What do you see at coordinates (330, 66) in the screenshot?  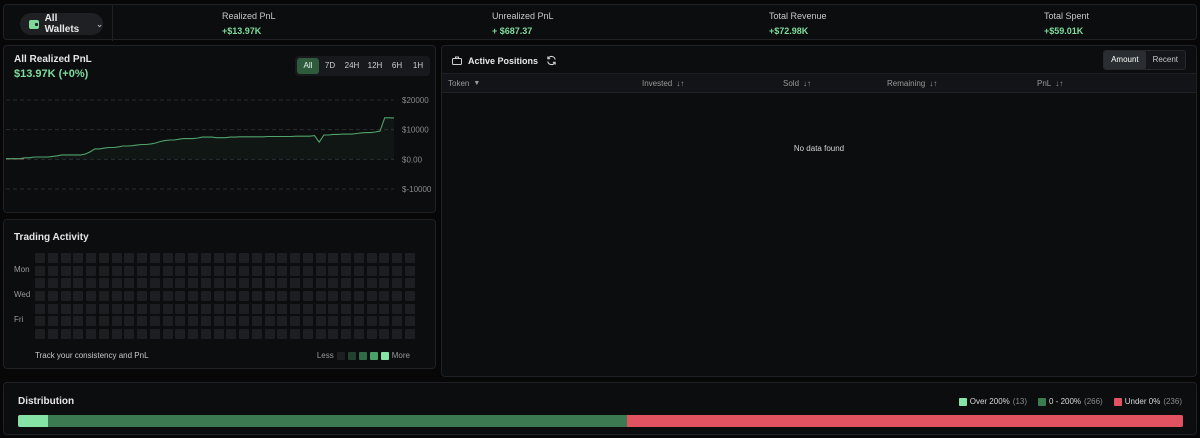 I see `range-tab-7d: 7D` at bounding box center [330, 66].